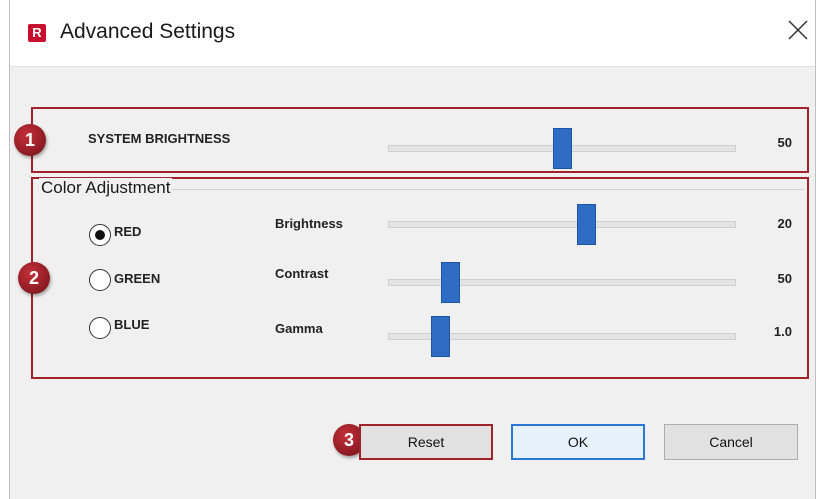 Image resolution: width=816 pixels, height=499 pixels. Describe the element at coordinates (132, 324) in the screenshot. I see `radio-blue-label: BLUE` at that location.